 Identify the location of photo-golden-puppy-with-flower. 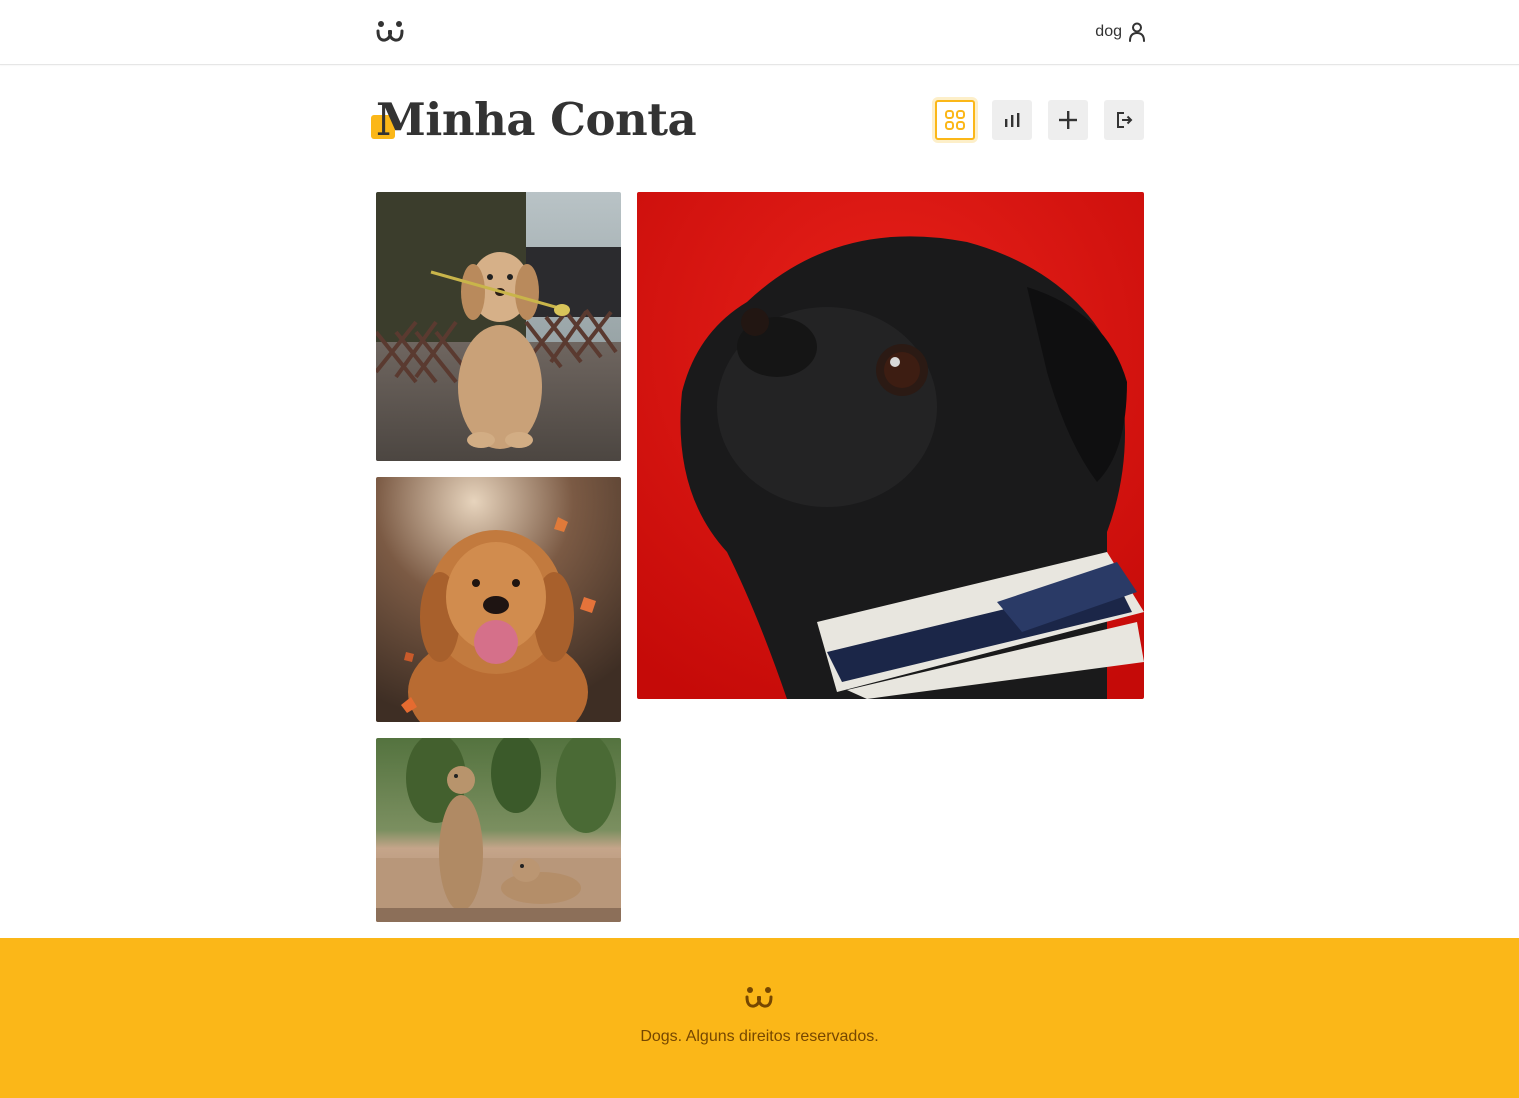
(498, 326).